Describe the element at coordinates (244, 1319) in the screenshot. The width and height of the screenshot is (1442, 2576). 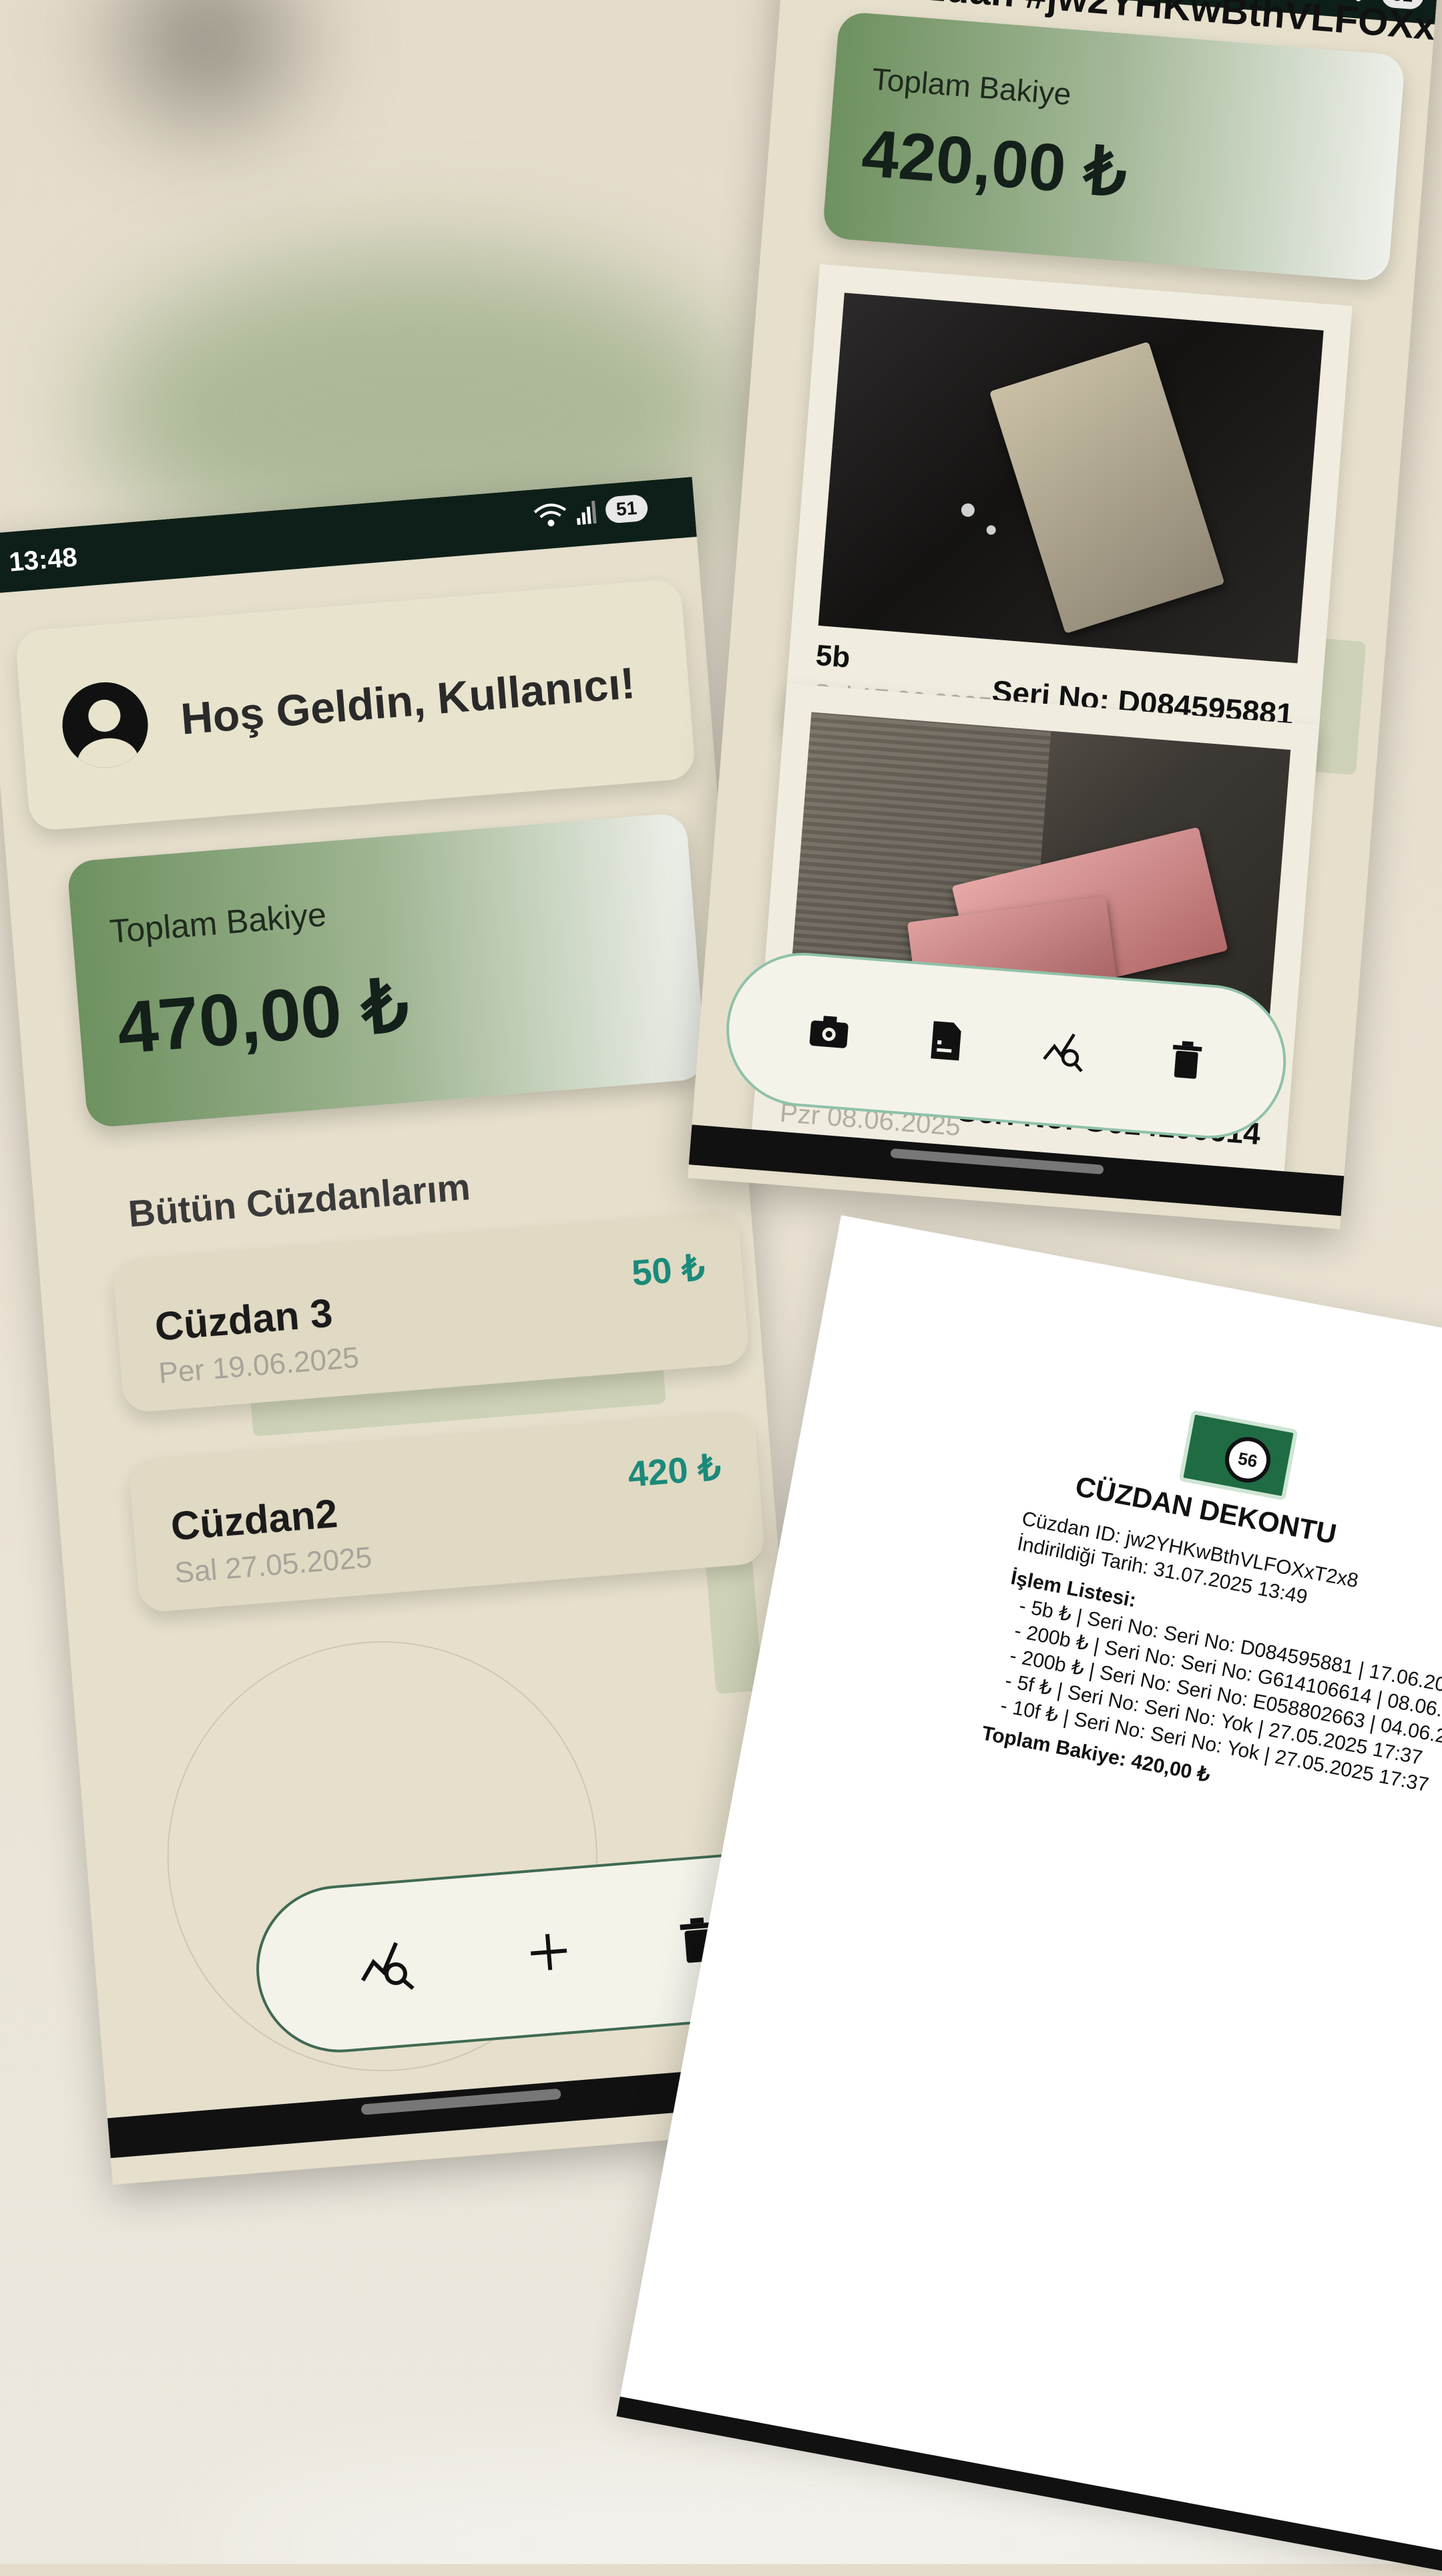
I see `wallet-name: Cüzdan 3` at that location.